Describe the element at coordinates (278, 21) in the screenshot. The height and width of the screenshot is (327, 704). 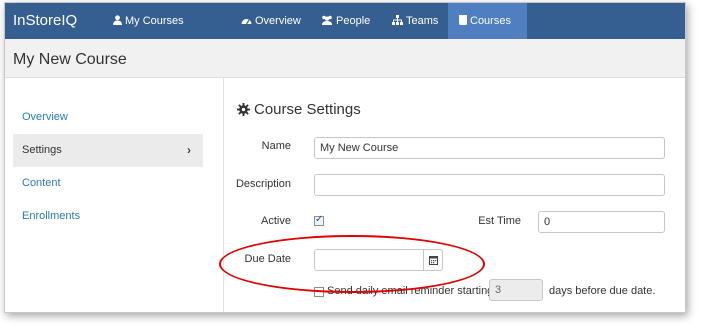
I see `nav-overview-label: Overview` at that location.